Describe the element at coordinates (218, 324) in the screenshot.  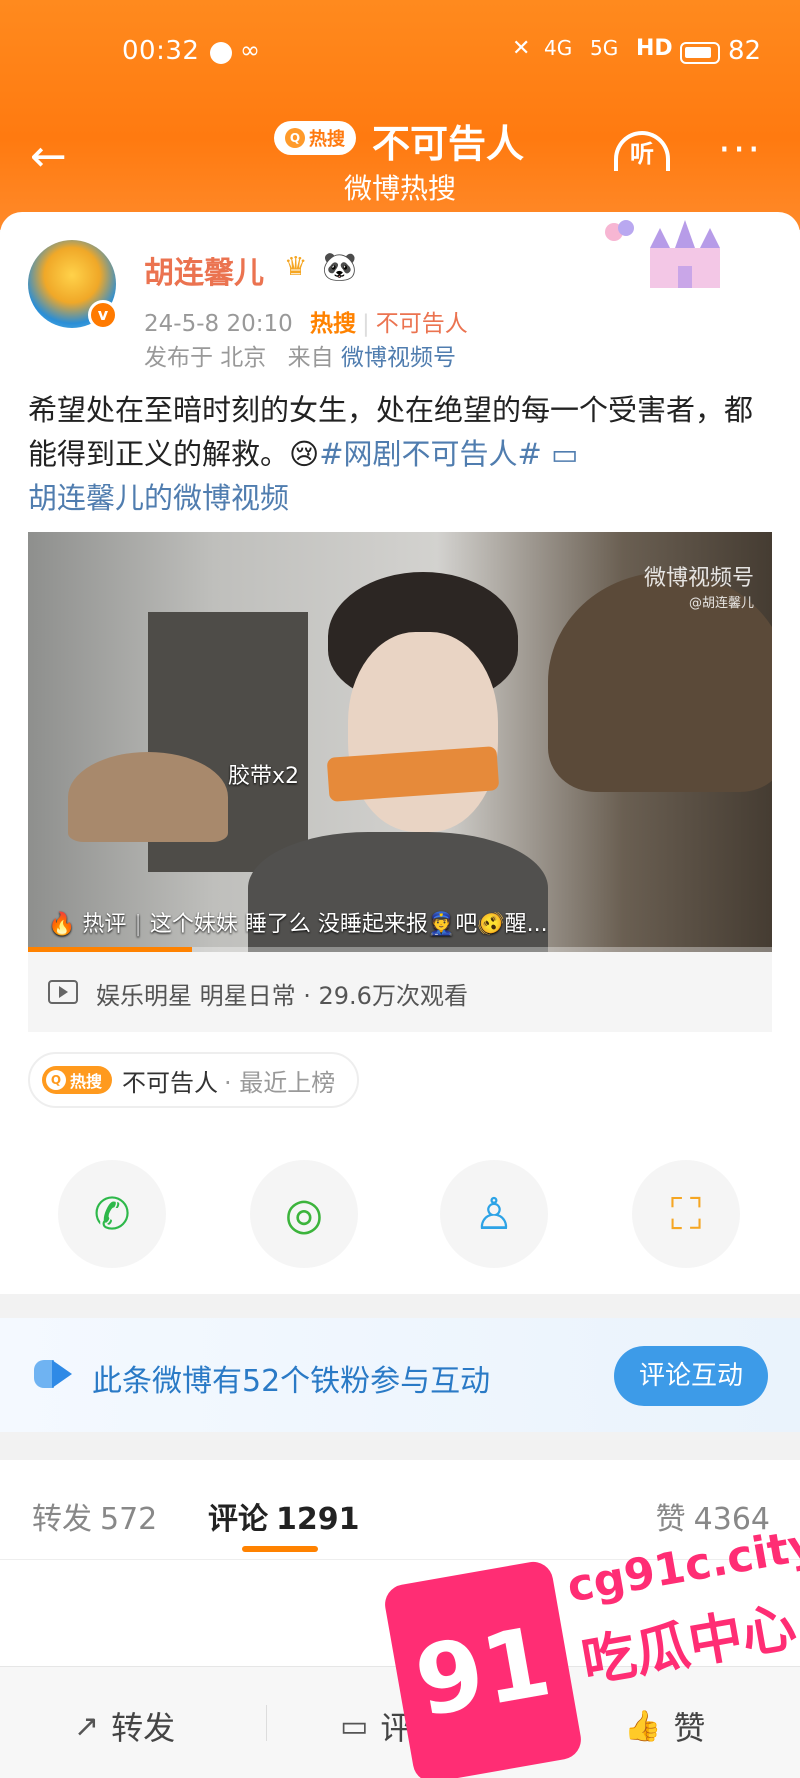
I see `post-datetime: 24-5-8 20:10` at that location.